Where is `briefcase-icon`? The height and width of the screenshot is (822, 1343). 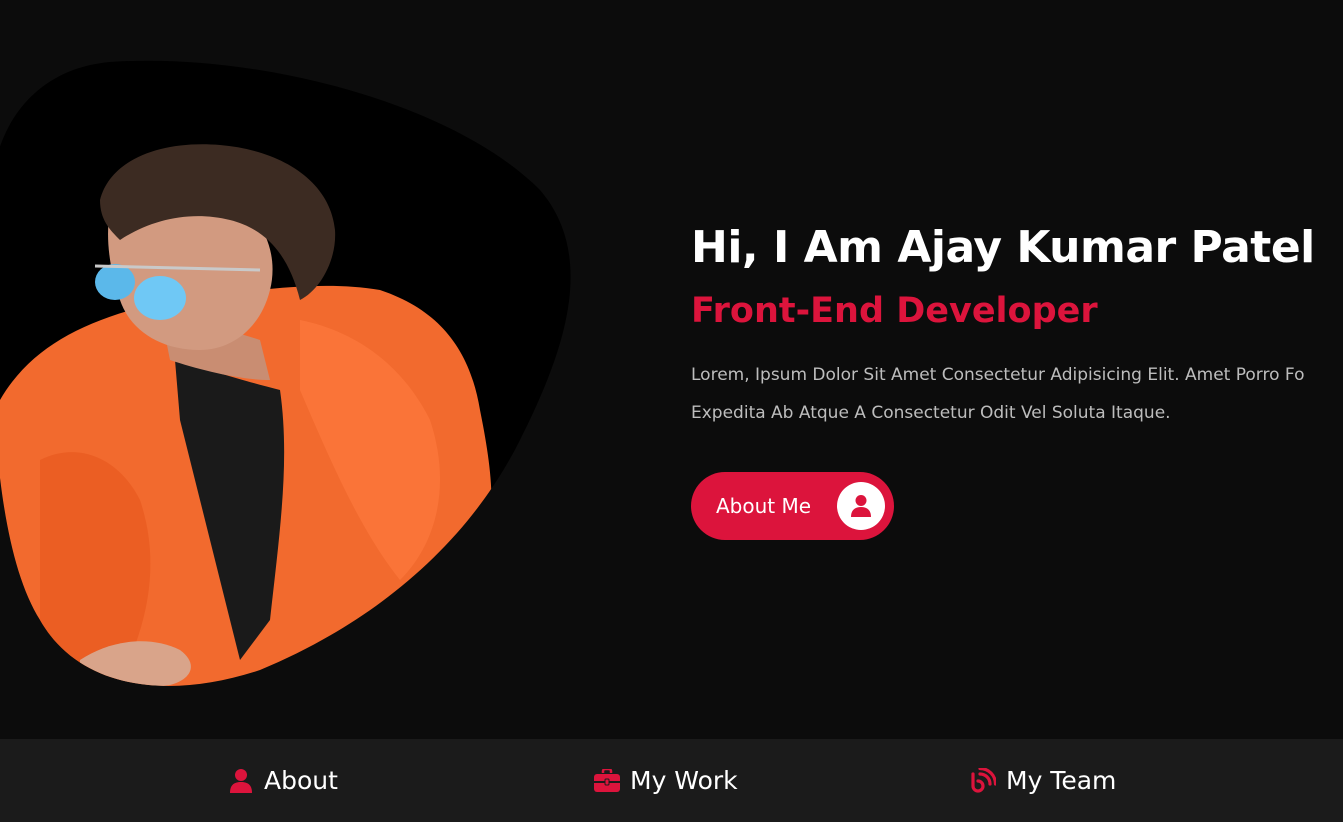 briefcase-icon is located at coordinates (607, 781).